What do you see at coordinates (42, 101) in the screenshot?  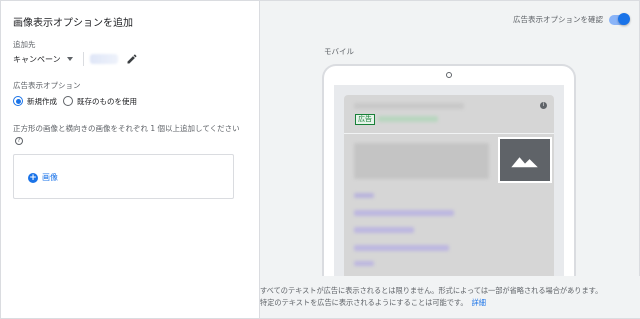 I see `radio-new-label: 新規作成` at bounding box center [42, 101].